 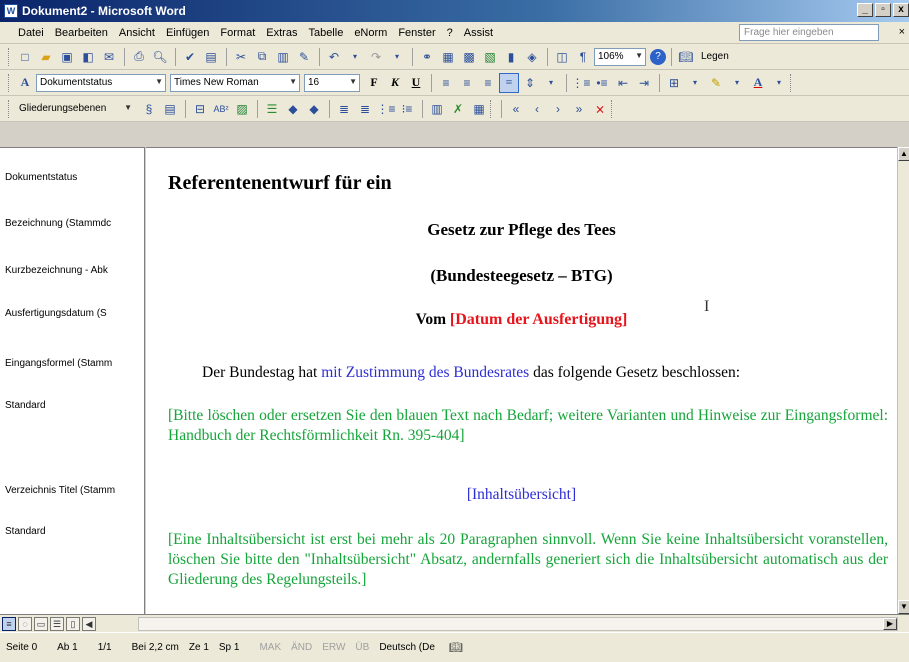 I want to click on font-size-select: 16 ▼, so click(x=332, y=82).